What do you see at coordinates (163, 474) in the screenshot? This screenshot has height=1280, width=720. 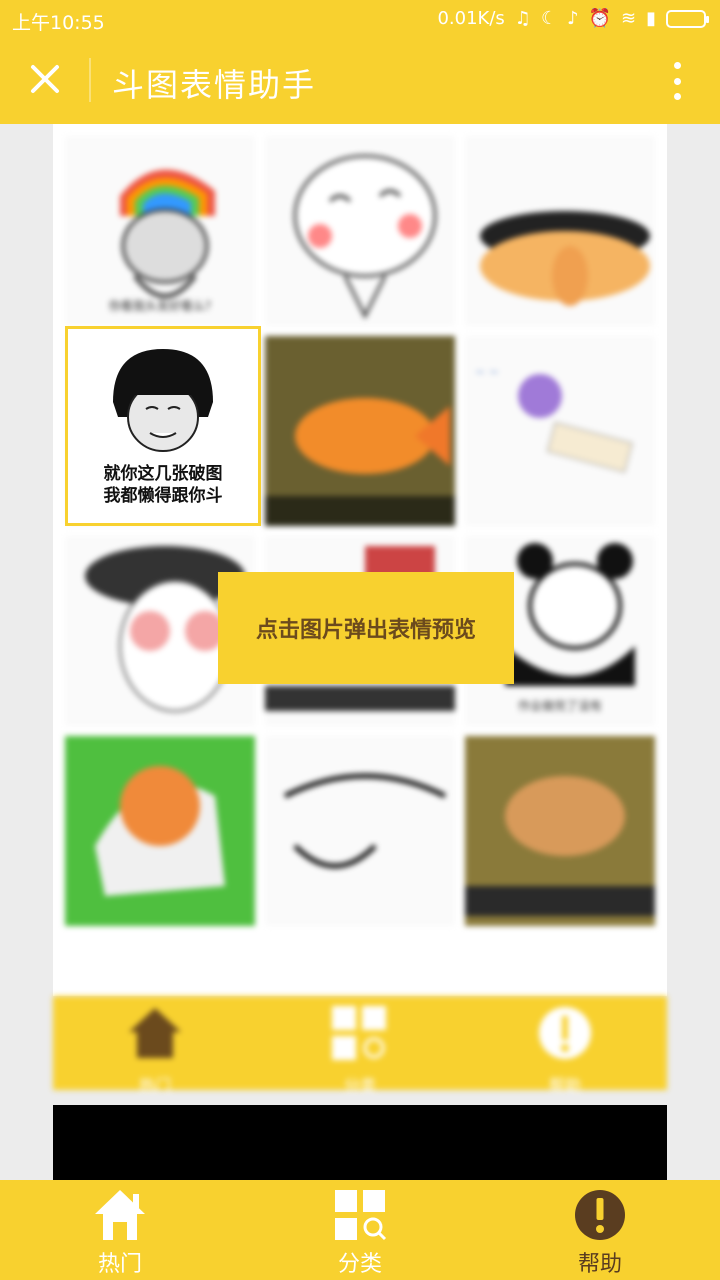 I see `caption-line-1: 就你这几张破图` at bounding box center [163, 474].